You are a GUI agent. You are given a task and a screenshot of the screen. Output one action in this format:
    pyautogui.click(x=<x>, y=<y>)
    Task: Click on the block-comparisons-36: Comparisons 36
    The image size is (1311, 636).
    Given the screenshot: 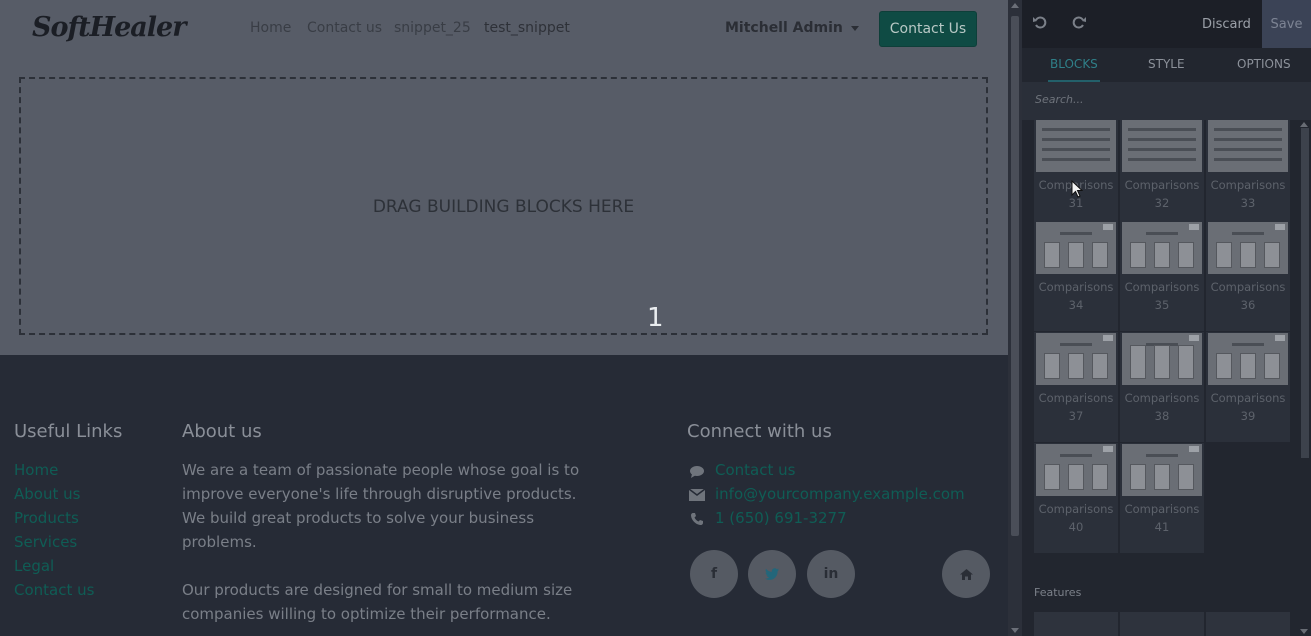 What is the action you would take?
    pyautogui.click(x=1248, y=276)
    